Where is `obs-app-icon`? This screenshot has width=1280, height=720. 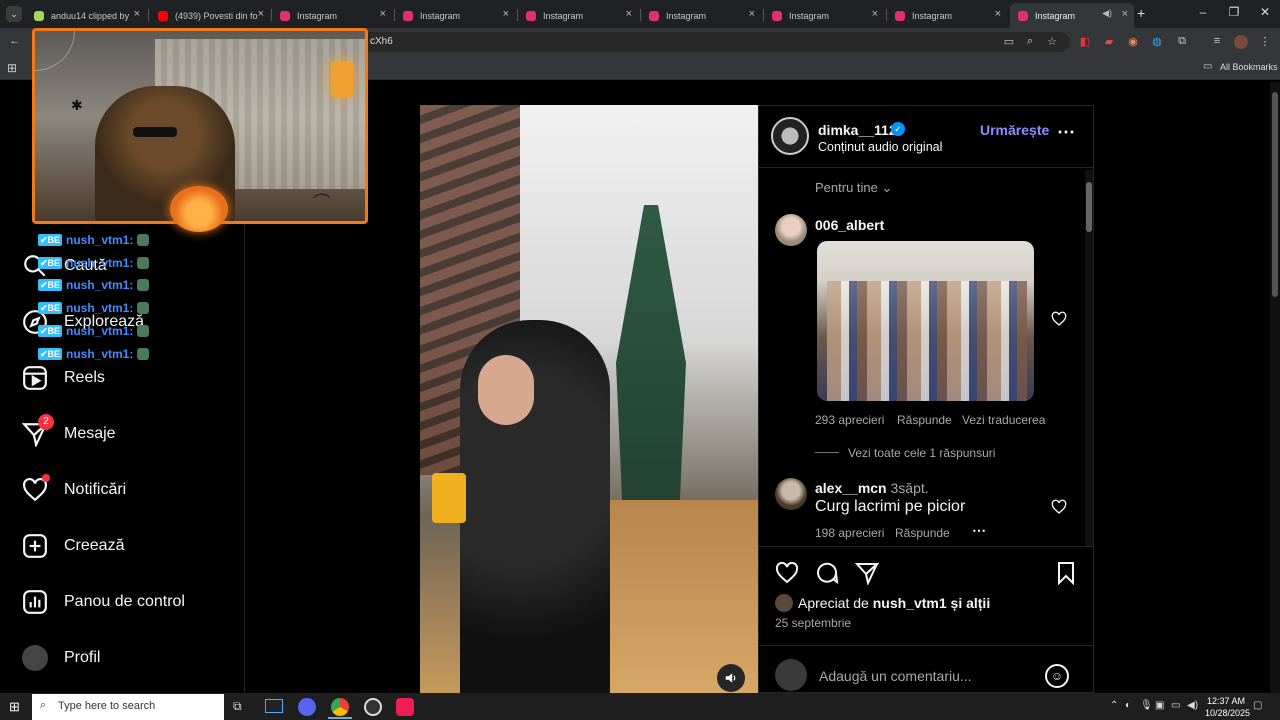
obs-app-icon is located at coordinates (373, 707).